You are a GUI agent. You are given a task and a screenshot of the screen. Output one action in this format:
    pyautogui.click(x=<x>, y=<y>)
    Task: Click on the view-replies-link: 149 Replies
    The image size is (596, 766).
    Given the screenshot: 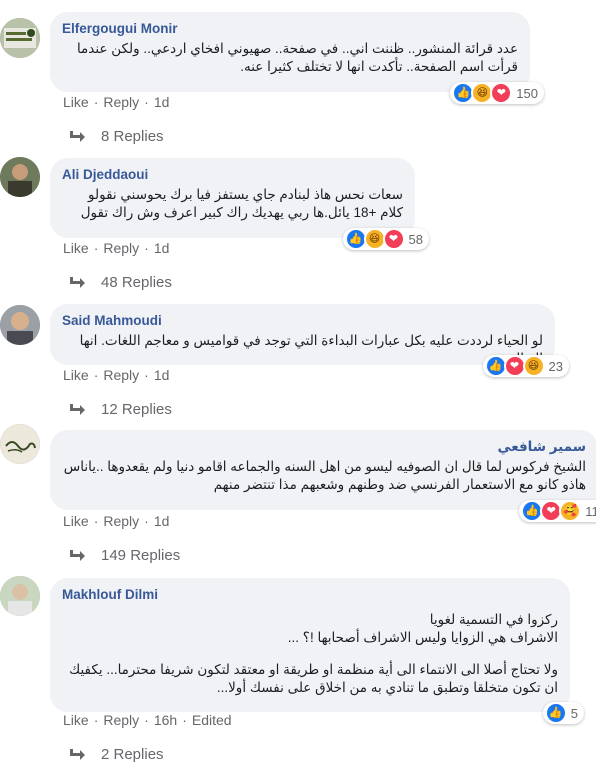 What is the action you would take?
    pyautogui.click(x=124, y=555)
    